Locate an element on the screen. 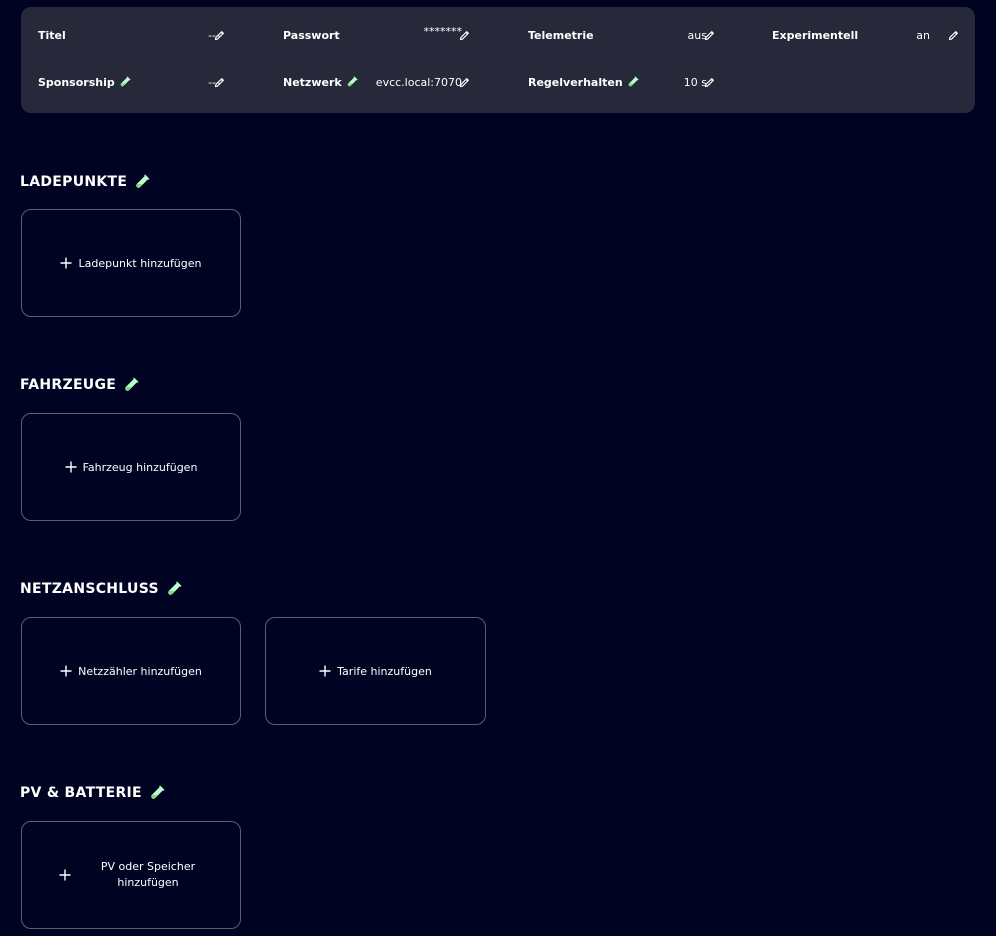  section-title-pv-battery-text: PV & BATTERIE is located at coordinates (81, 793).